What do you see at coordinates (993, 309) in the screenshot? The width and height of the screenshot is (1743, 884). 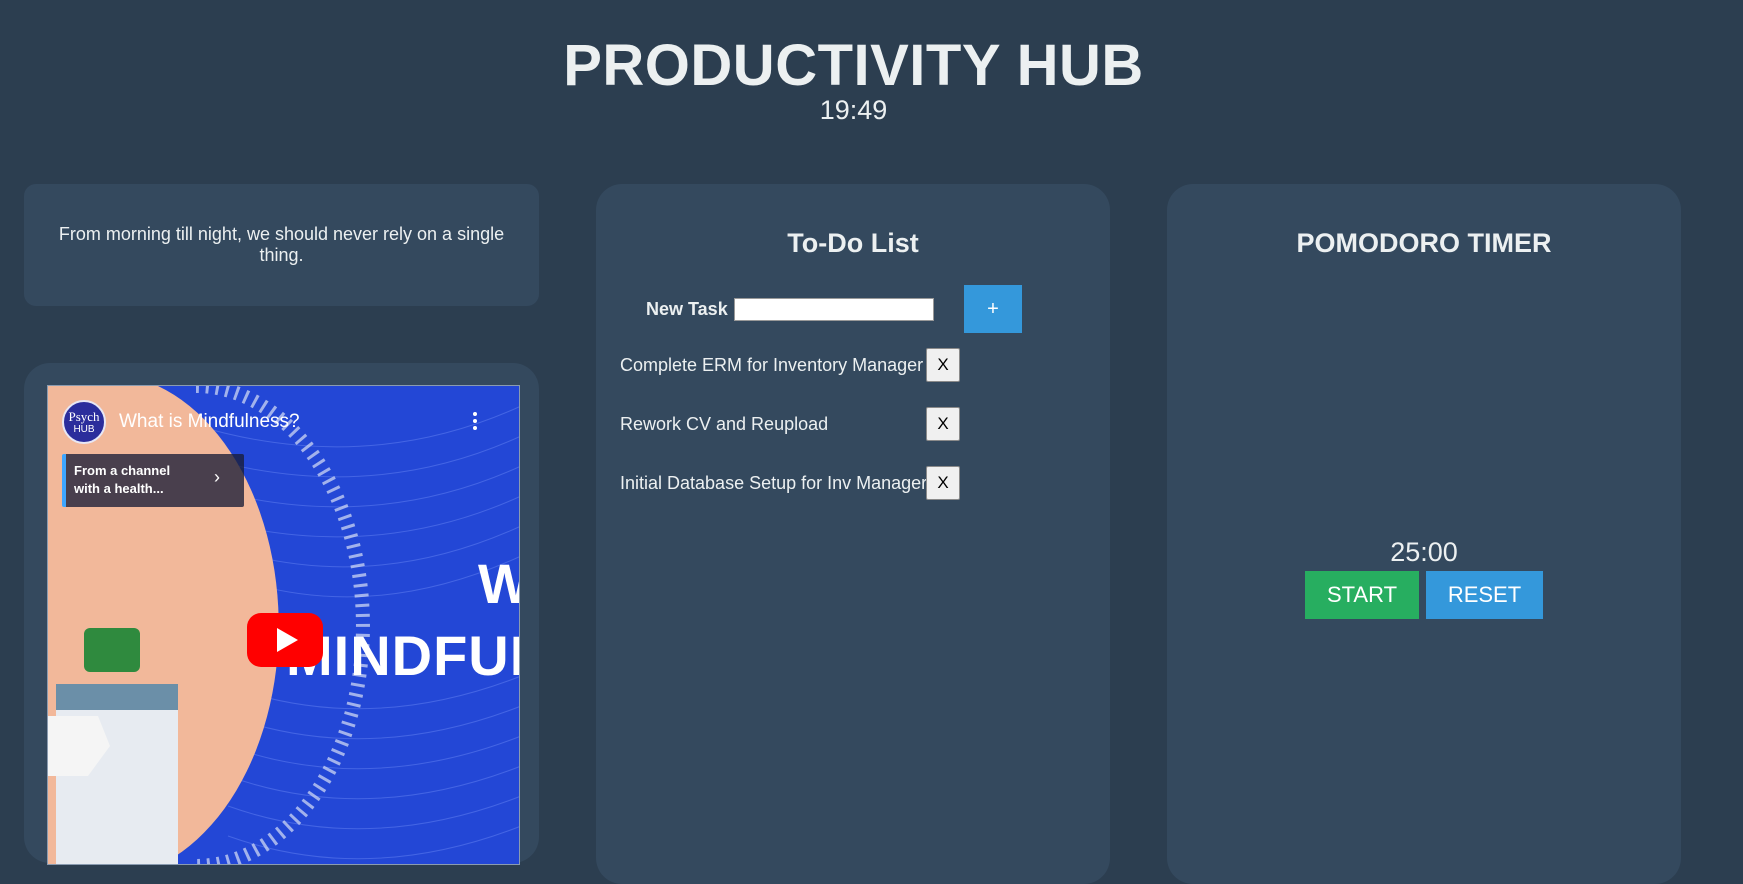 I see `add-task-button: +` at bounding box center [993, 309].